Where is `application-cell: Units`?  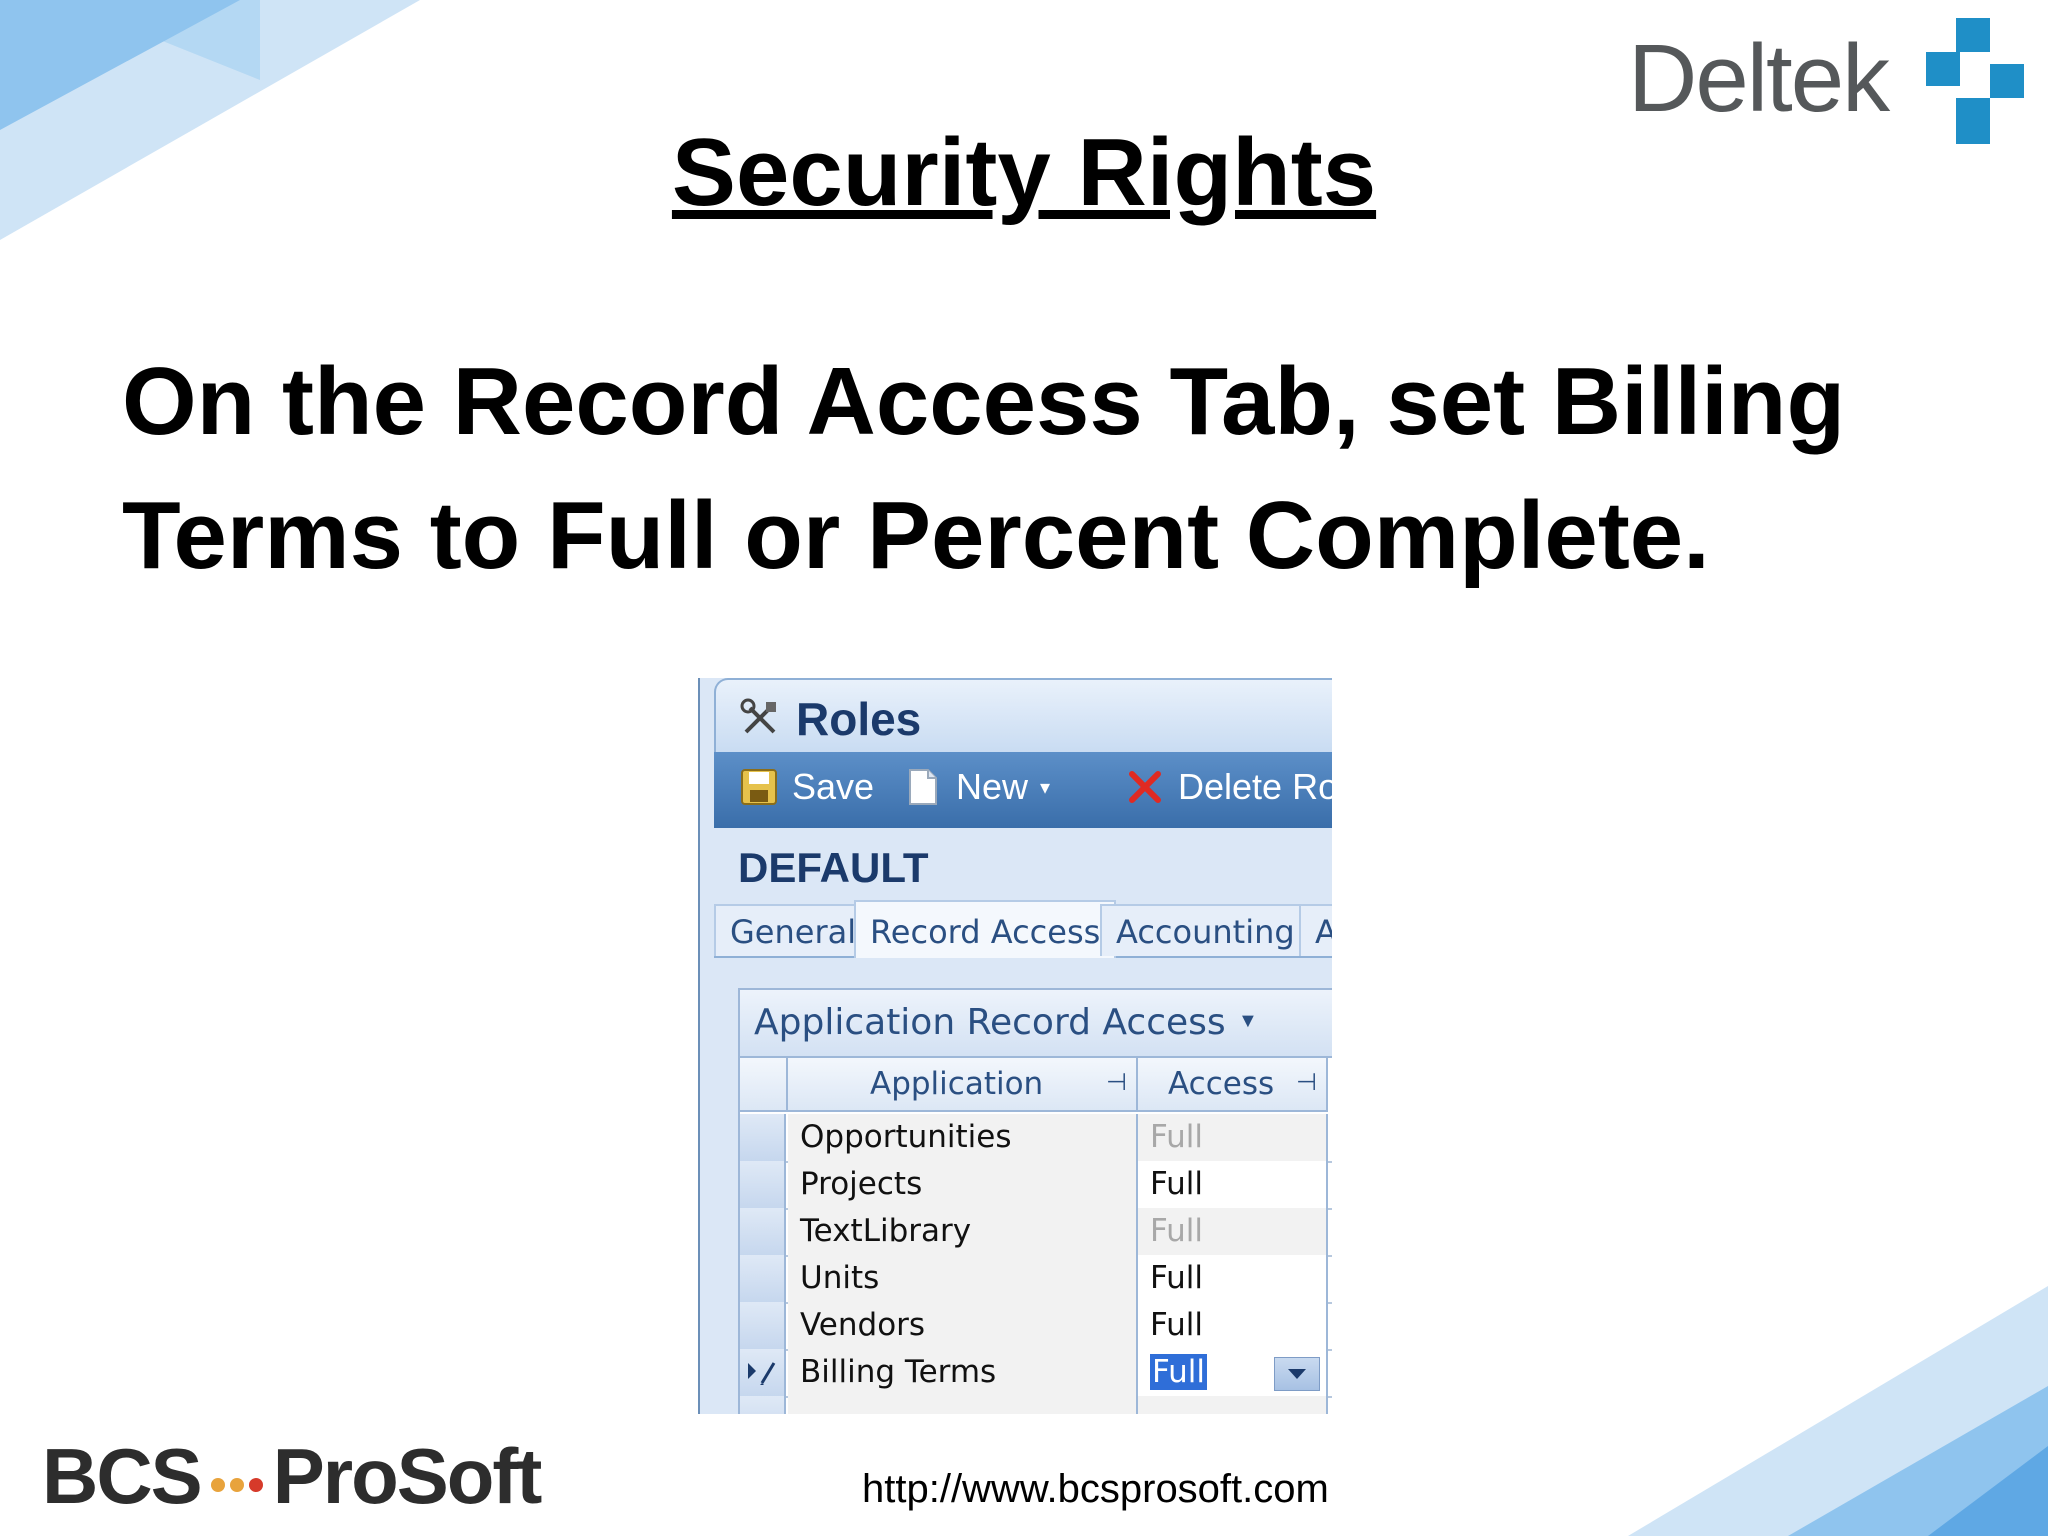
application-cell: Units is located at coordinates (963, 1278).